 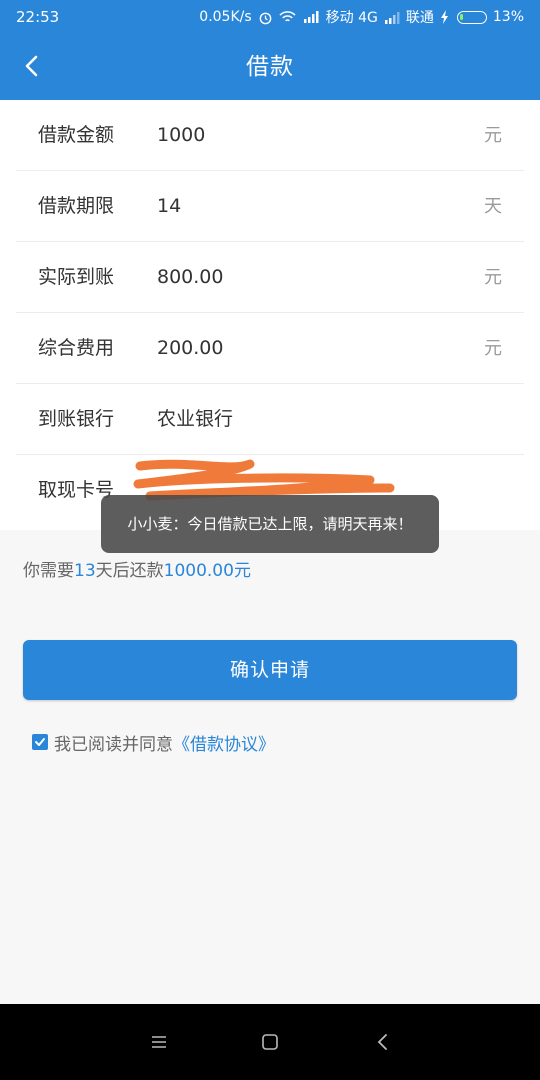 I want to click on status-bar: 22:53 0.05K/s 移动 4G 联通 13%, so click(x=270, y=17).